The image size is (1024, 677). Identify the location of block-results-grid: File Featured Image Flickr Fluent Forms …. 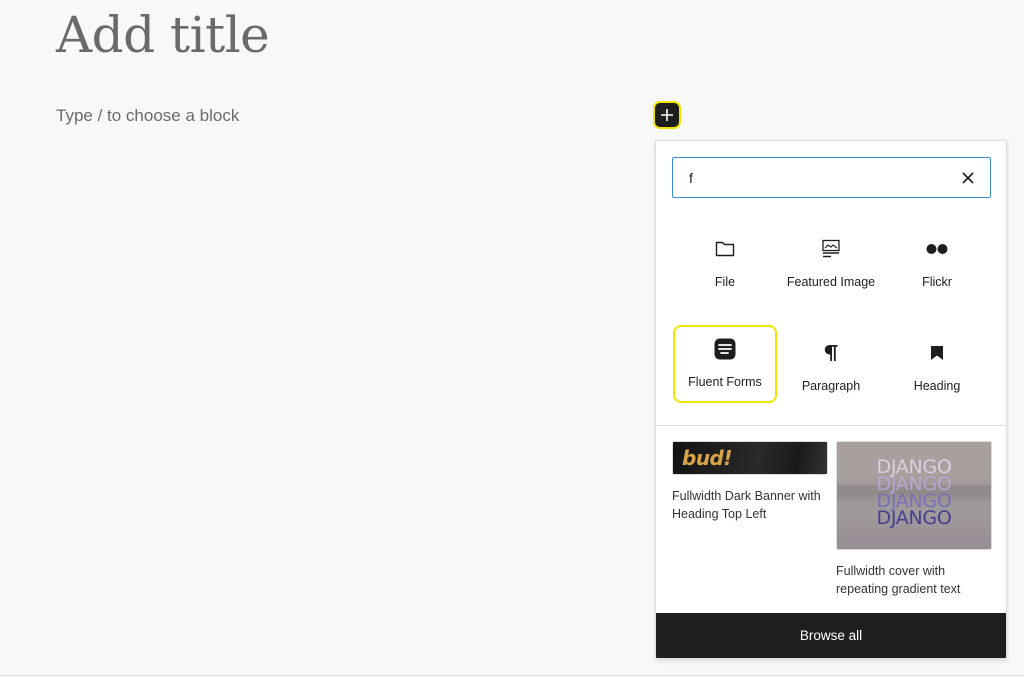
(832, 321).